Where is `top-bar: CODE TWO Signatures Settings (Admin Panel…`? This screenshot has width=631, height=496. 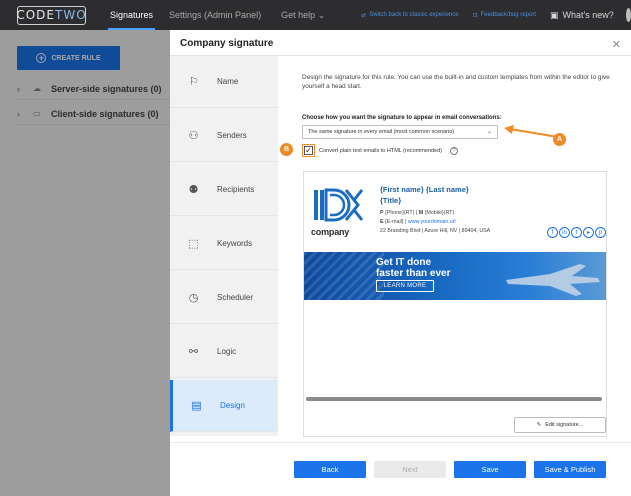 top-bar: CODE TWO Signatures Settings (Admin Panel… is located at coordinates (315, 15).